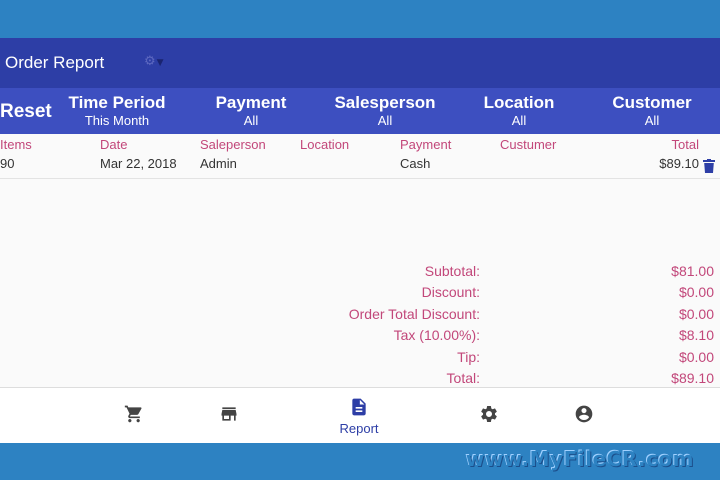 This screenshot has width=720, height=480. I want to click on nav-cart, so click(134, 415).